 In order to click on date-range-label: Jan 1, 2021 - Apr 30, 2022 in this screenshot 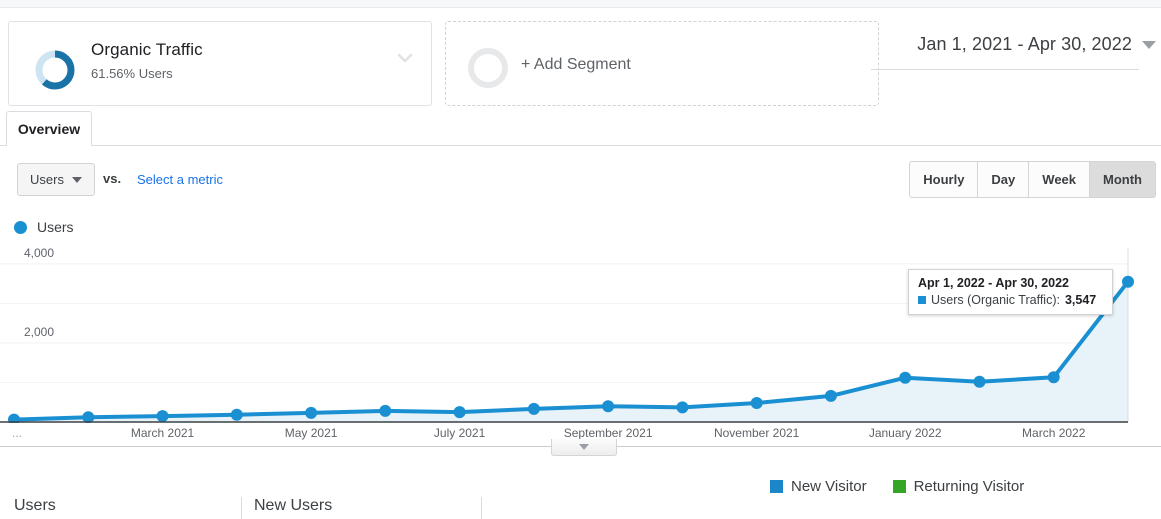, I will do `click(1024, 44)`.